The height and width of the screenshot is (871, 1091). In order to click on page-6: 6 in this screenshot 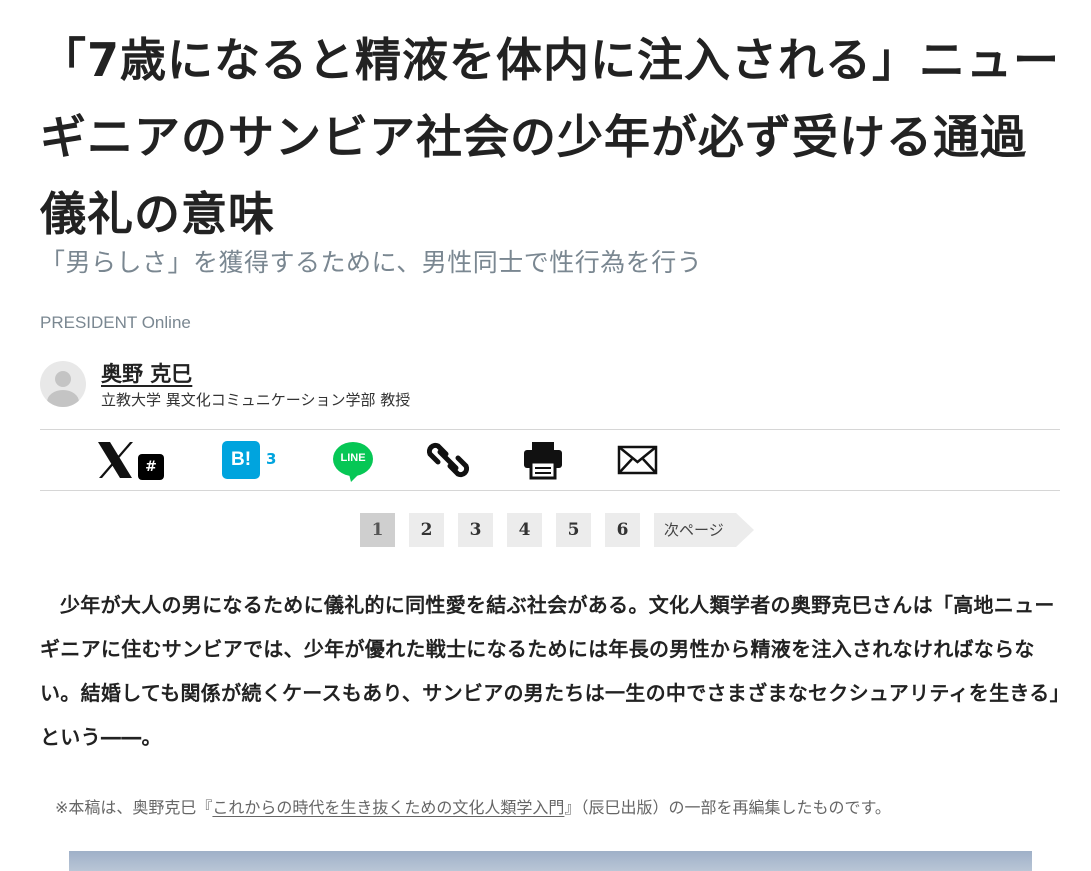, I will do `click(622, 530)`.